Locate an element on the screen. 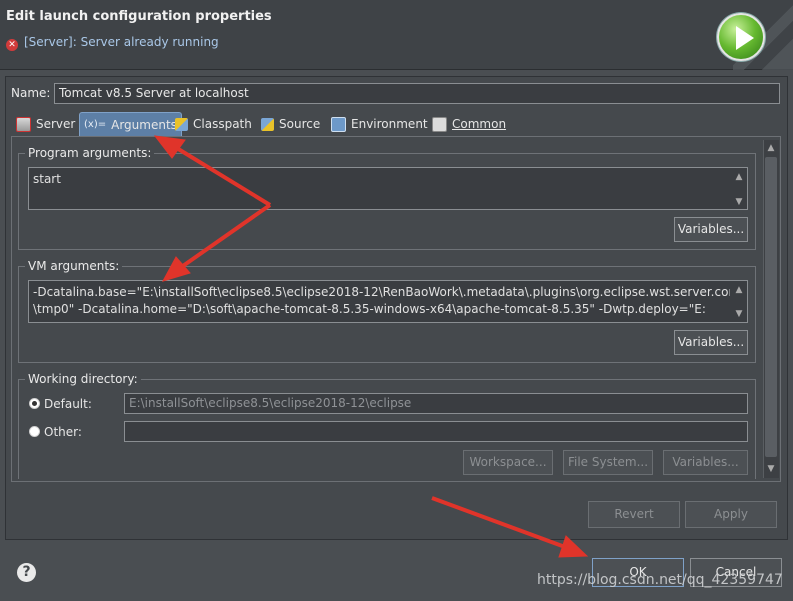 The height and width of the screenshot is (601, 793). other-label: Other: is located at coordinates (63, 432).